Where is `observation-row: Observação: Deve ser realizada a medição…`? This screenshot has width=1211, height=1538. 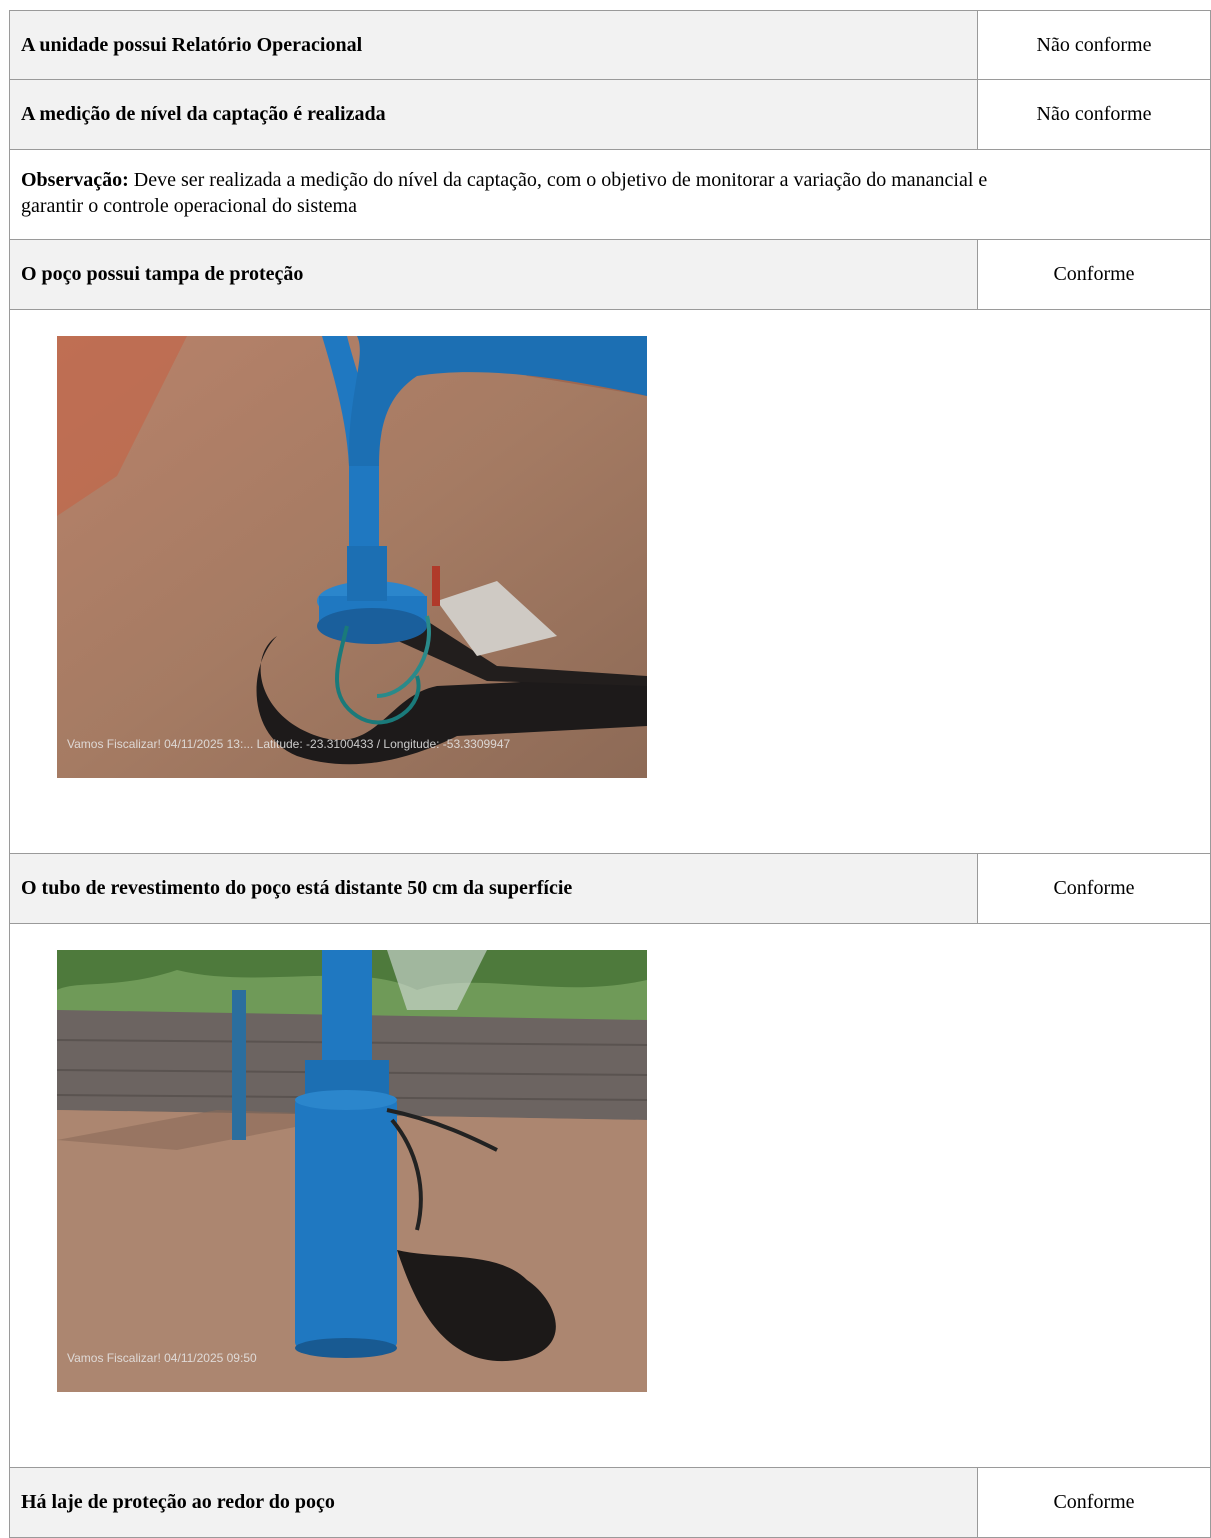 observation-row: Observação: Deve ser realizada a medição… is located at coordinates (610, 195).